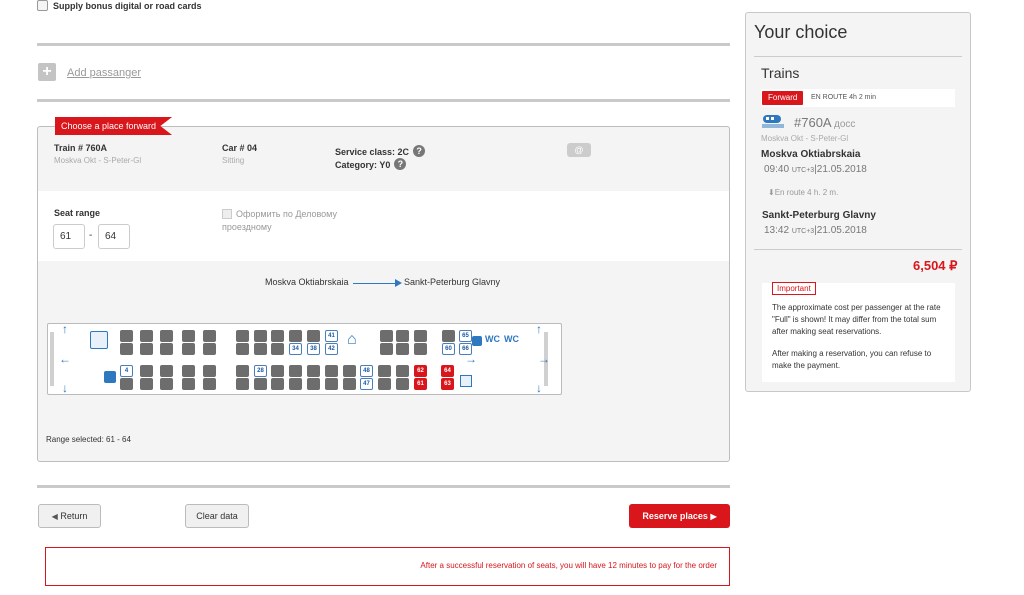  I want to click on direction-arrow-line, so click(375, 283).